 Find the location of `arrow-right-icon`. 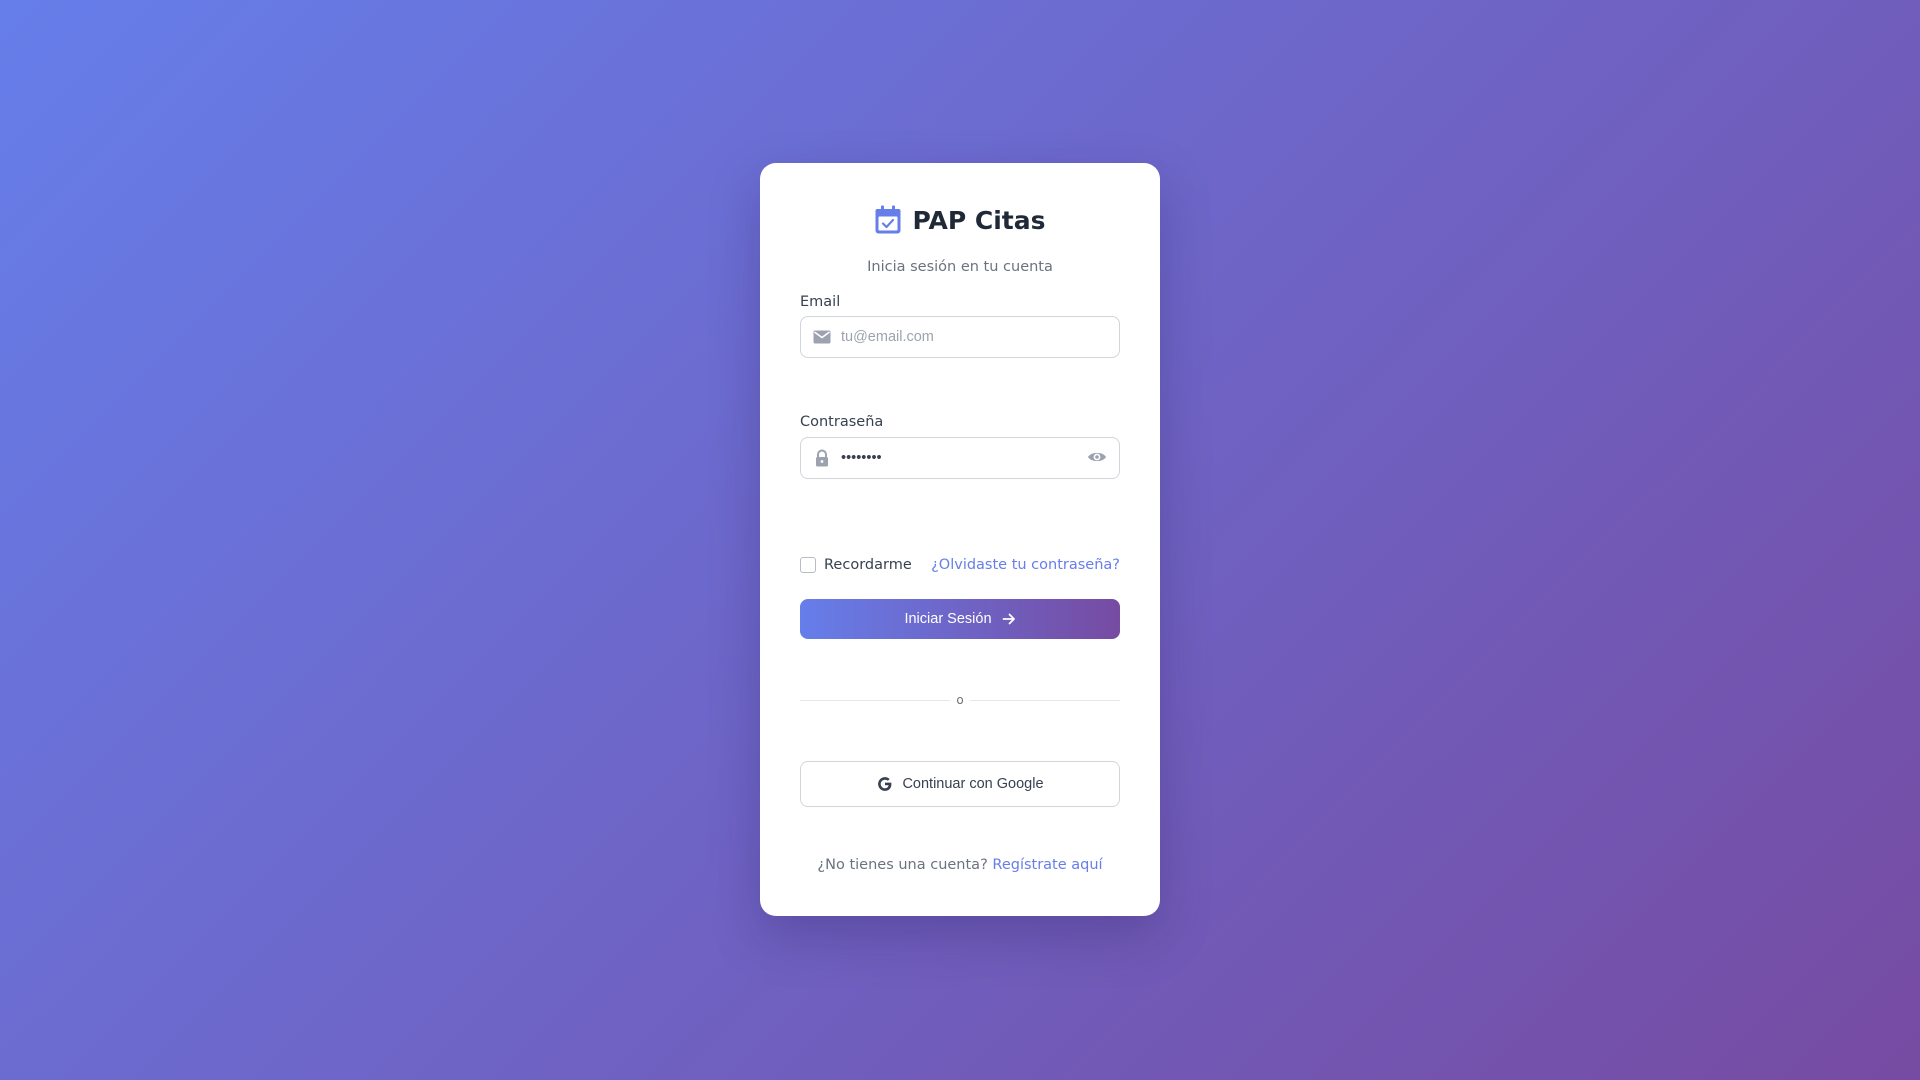

arrow-right-icon is located at coordinates (1008, 619).